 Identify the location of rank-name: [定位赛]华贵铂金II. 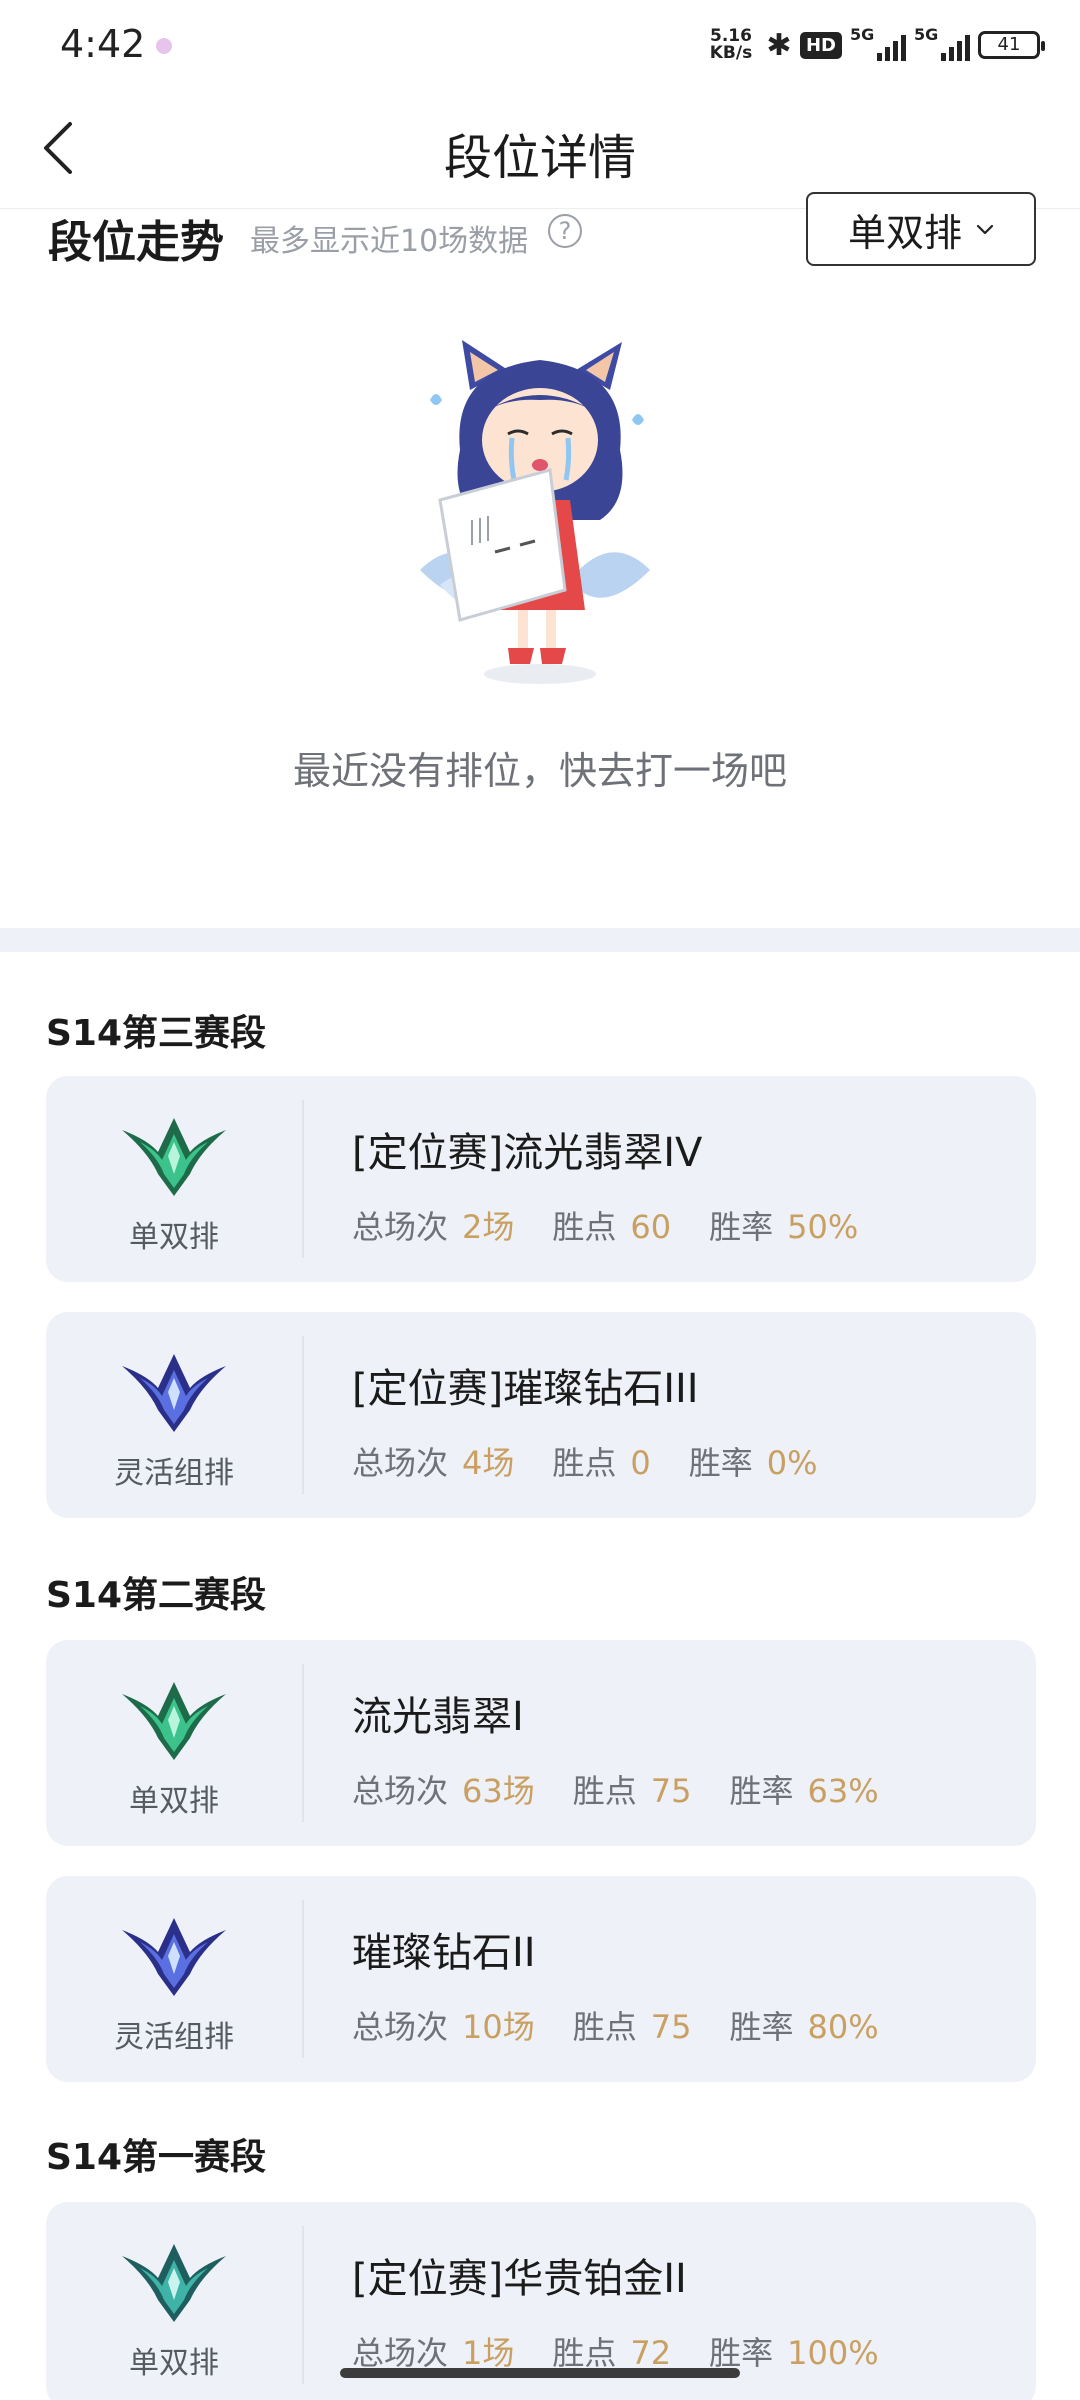
(519, 2279).